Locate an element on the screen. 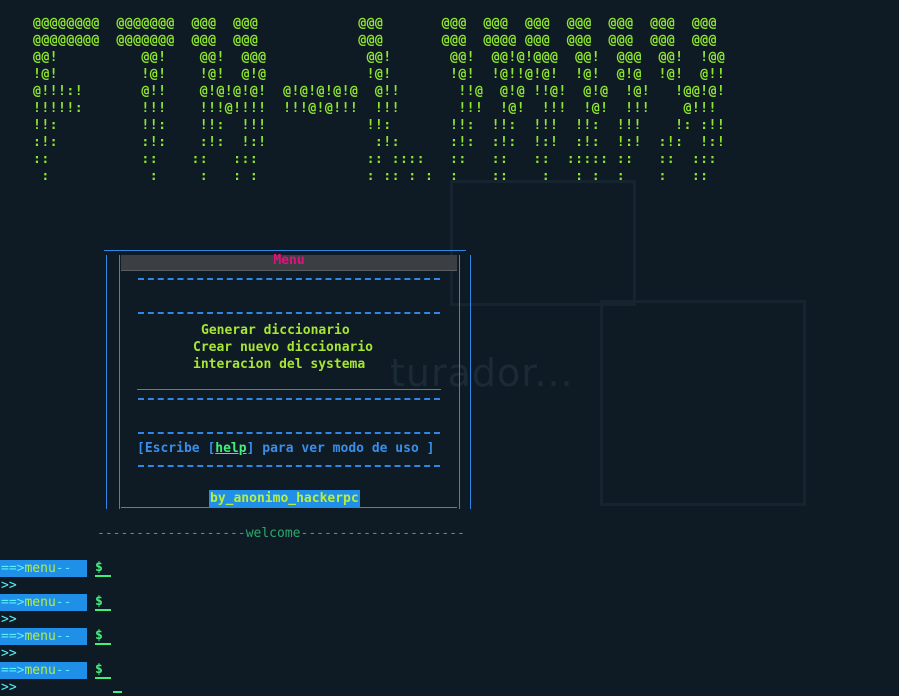 The height and width of the screenshot is (696, 899). menu-title-bar: Menu is located at coordinates (289, 262).